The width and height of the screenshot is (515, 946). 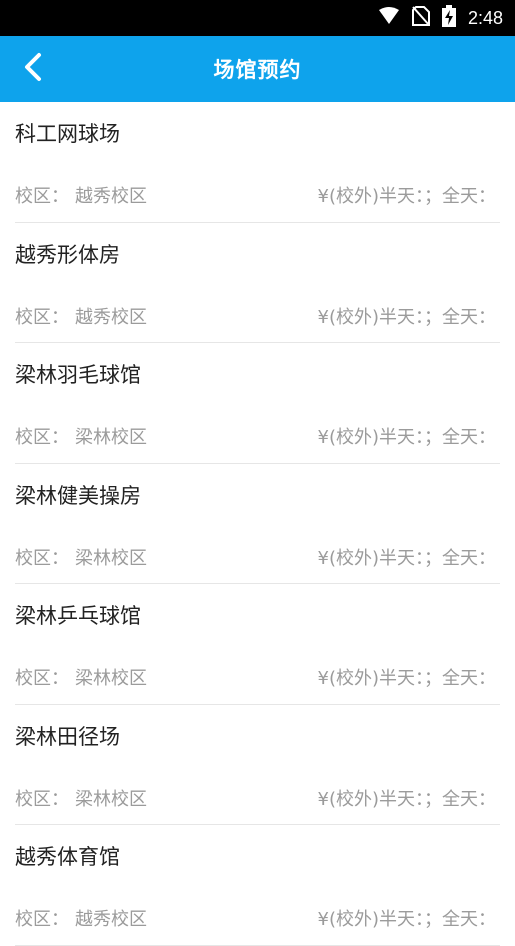 I want to click on venue-name: 梁林乒乓球馆, so click(x=78, y=616).